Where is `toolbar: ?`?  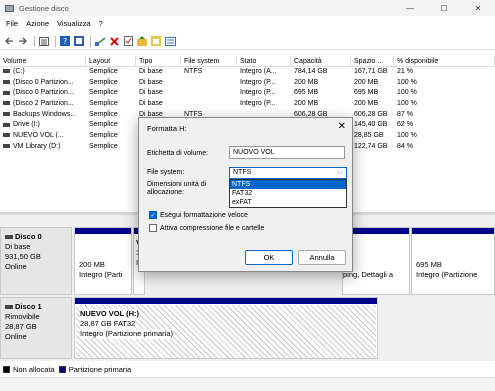 toolbar: ? is located at coordinates (247, 41).